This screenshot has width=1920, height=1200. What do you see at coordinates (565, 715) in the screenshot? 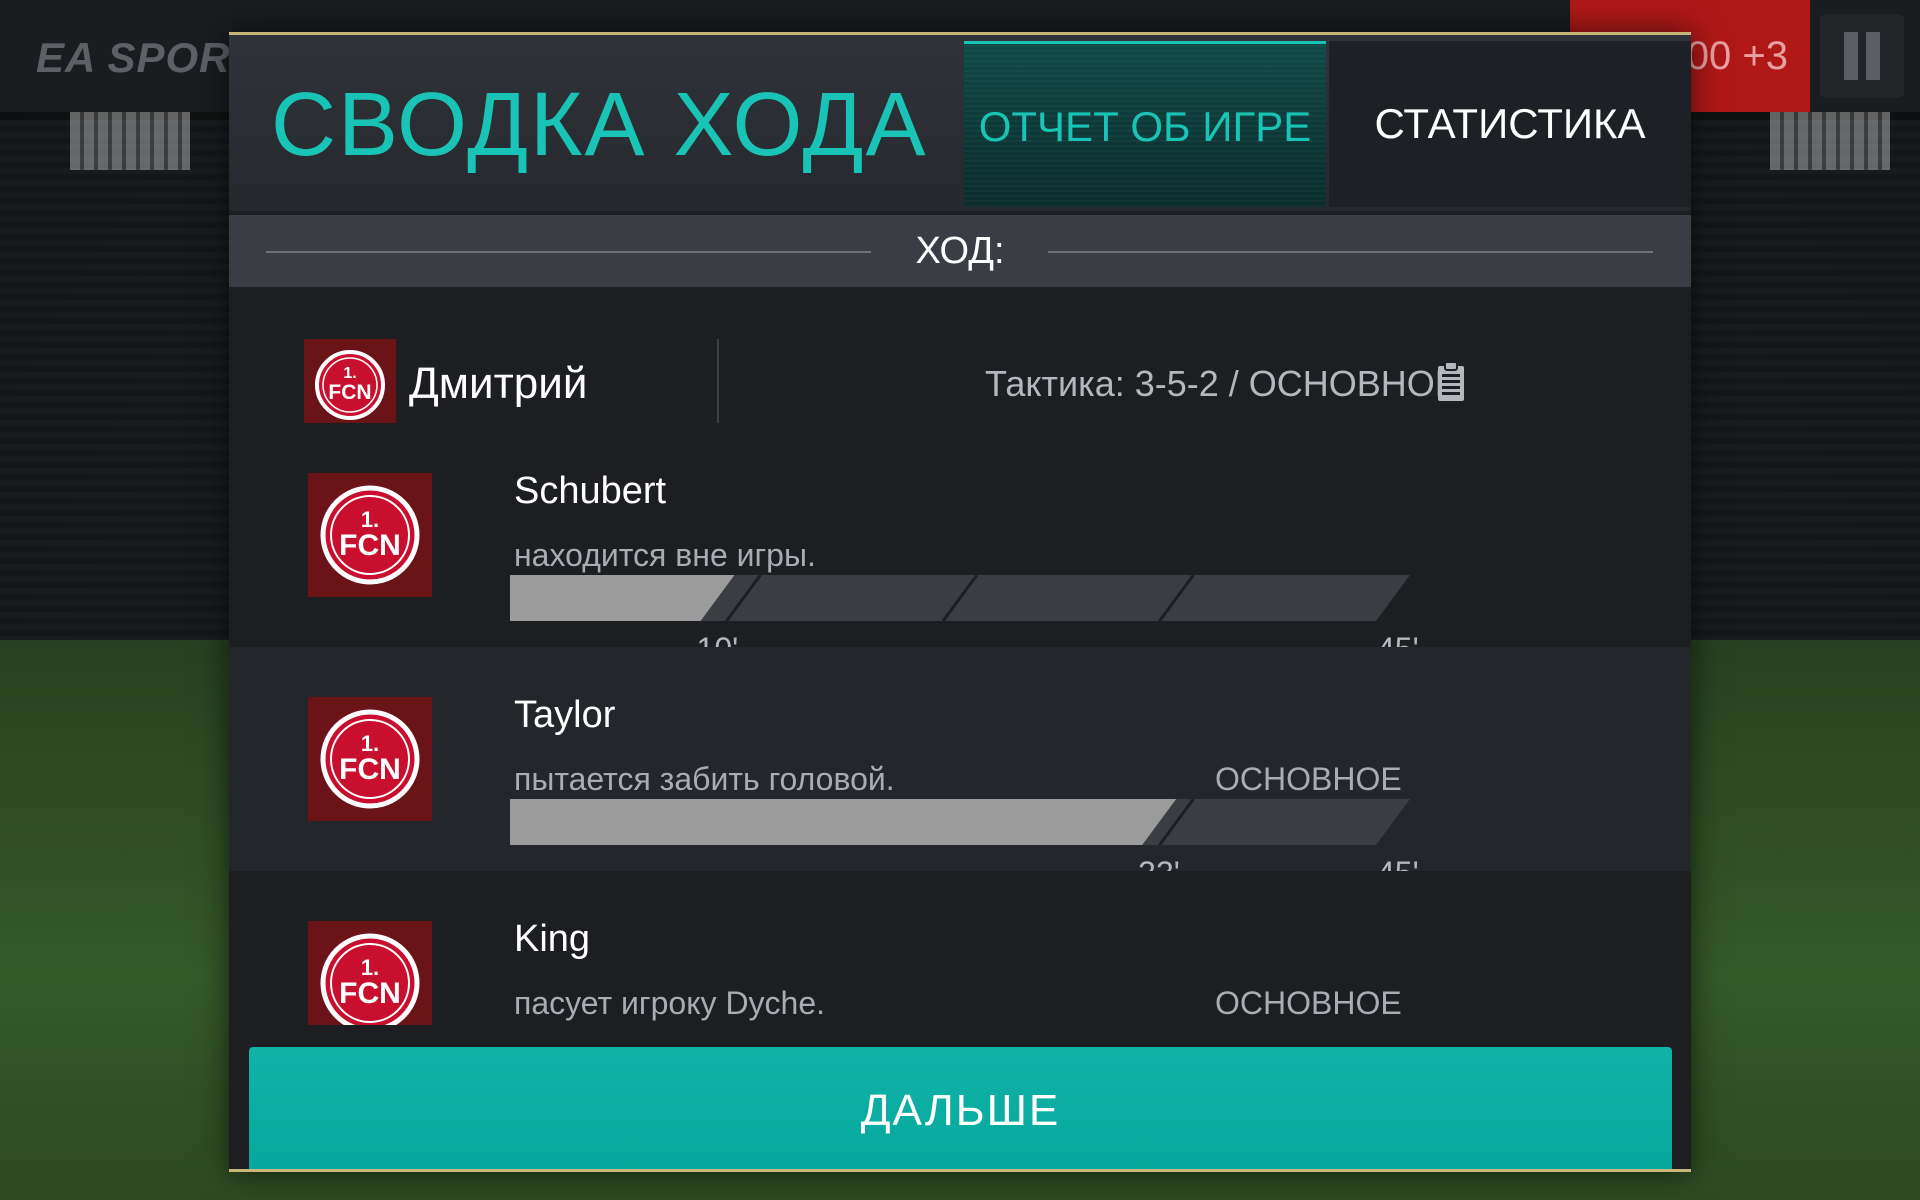
I see `player-name: Taylor` at bounding box center [565, 715].